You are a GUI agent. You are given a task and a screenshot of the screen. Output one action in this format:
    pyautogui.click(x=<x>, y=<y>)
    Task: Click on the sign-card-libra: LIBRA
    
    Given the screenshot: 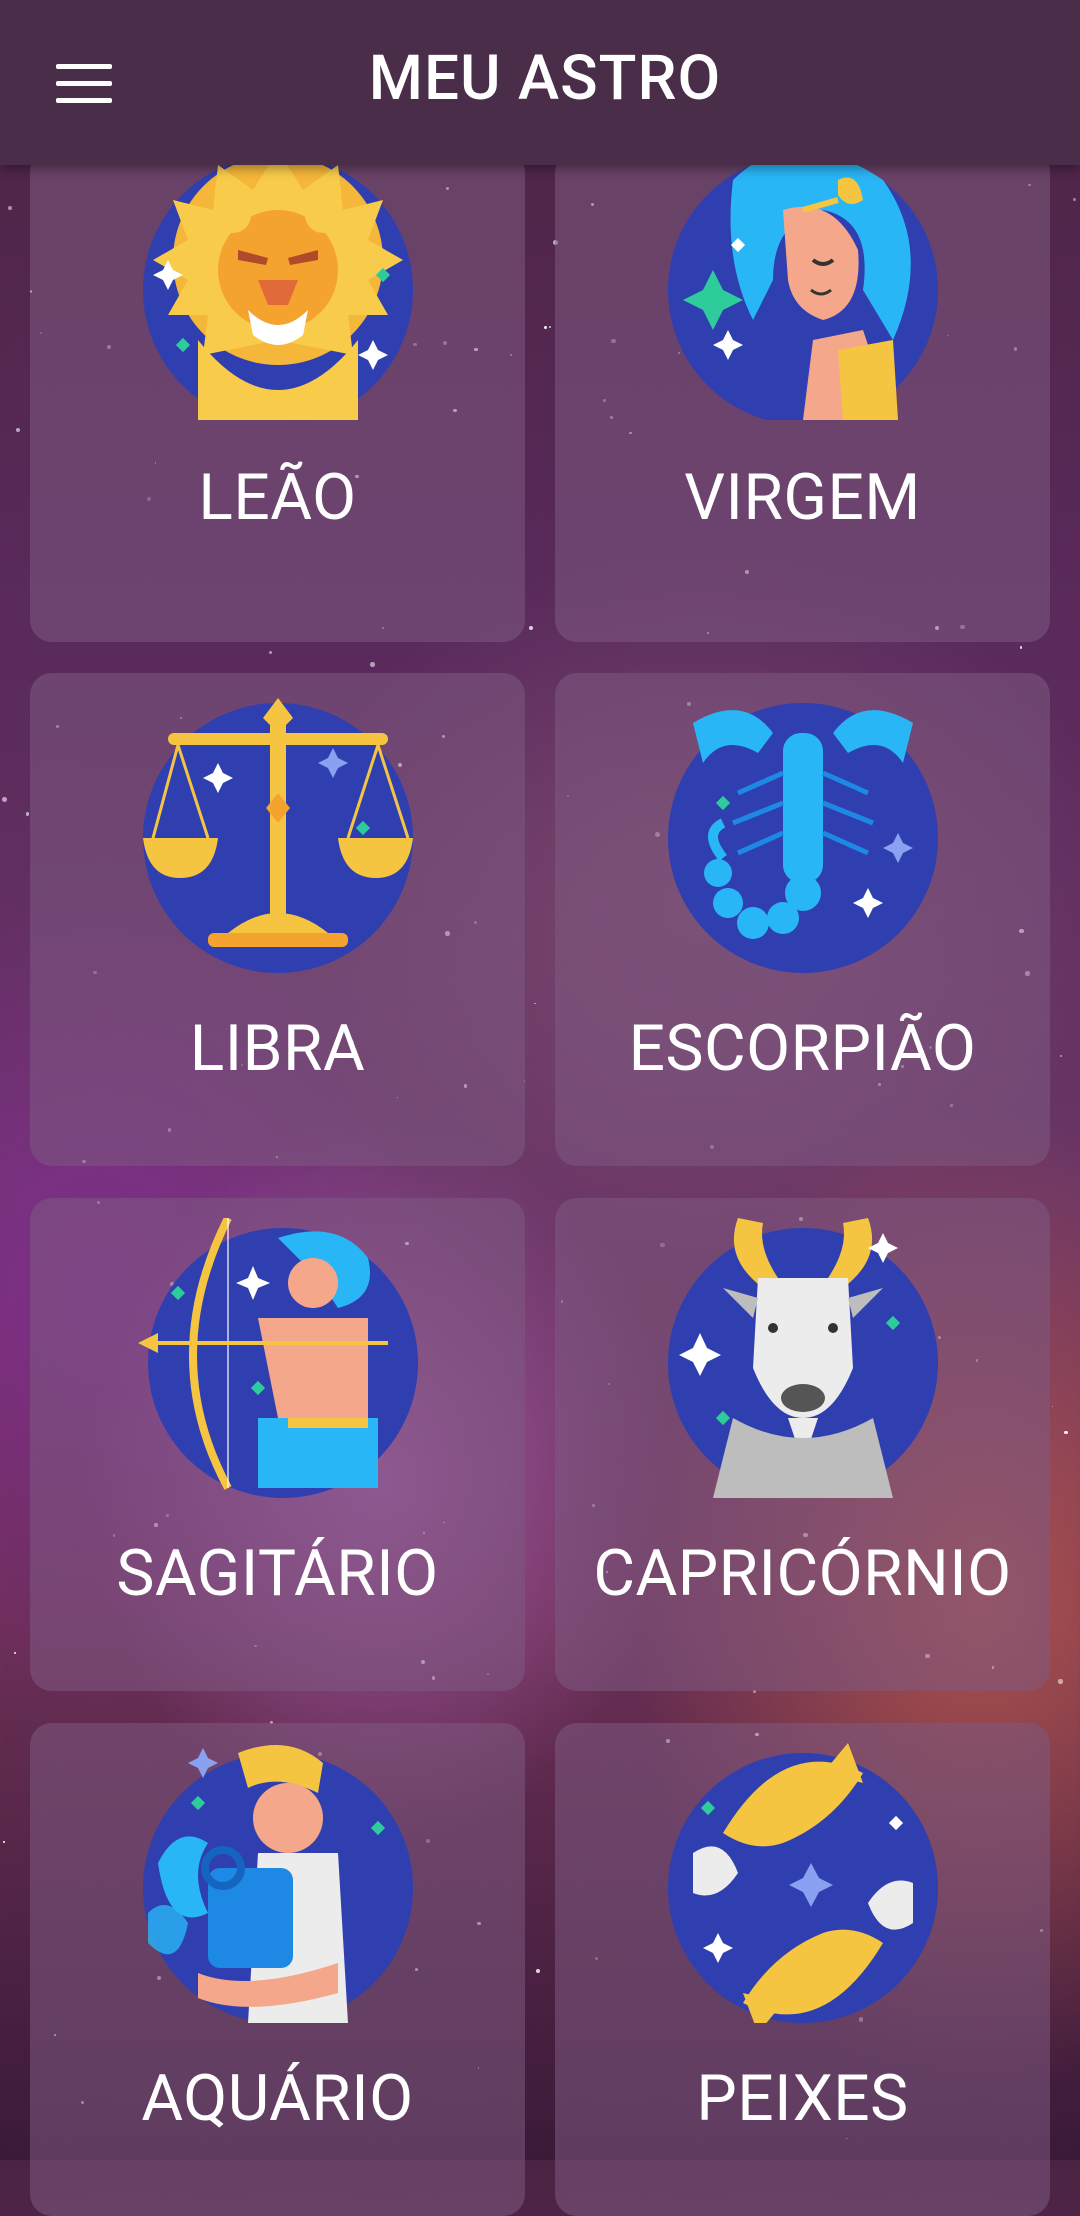 What is the action you would take?
    pyautogui.click(x=277, y=919)
    